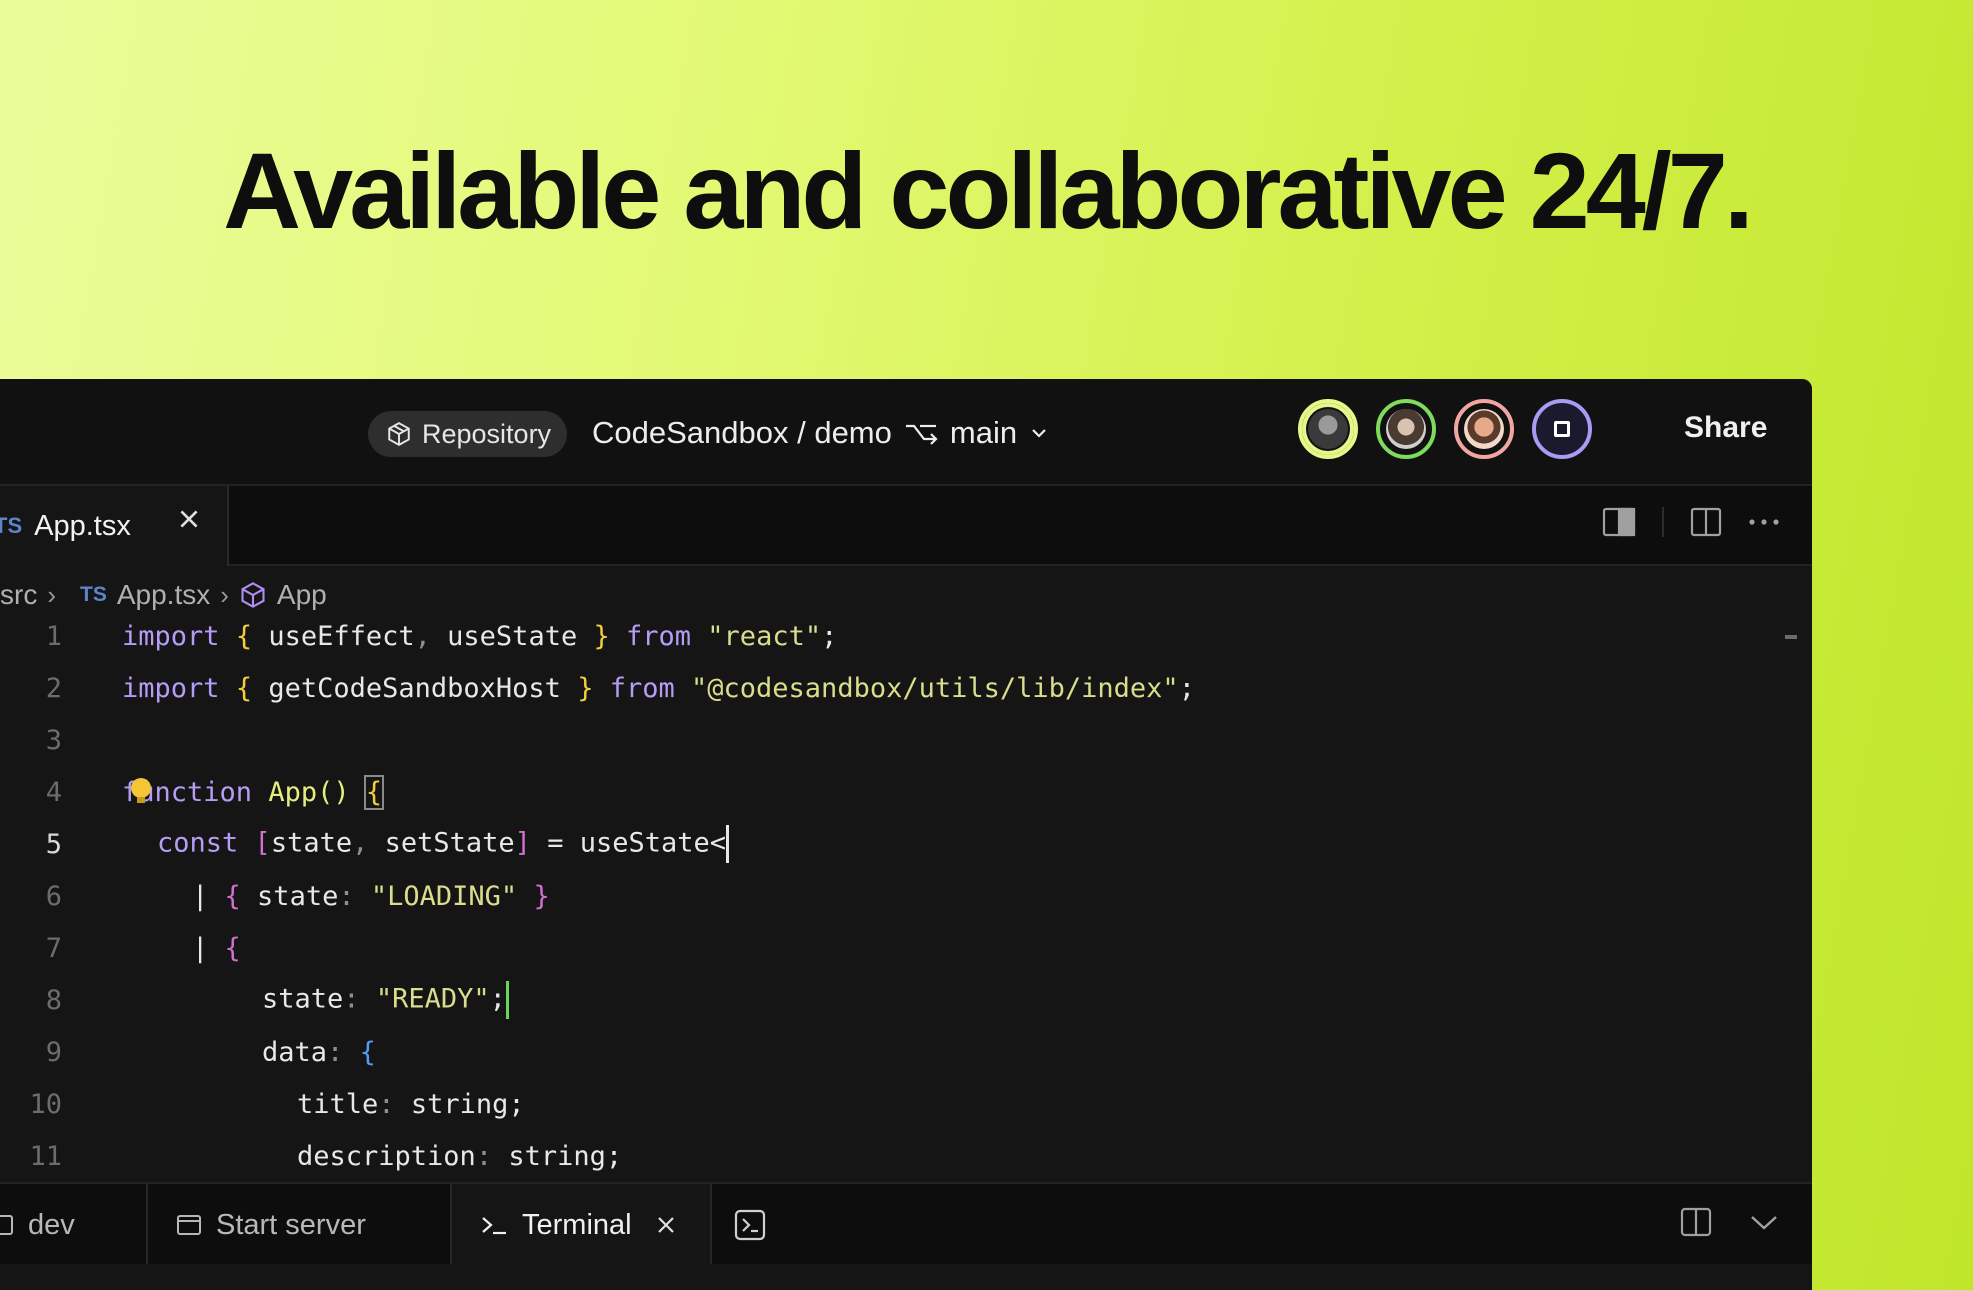  I want to click on breadcrumb: src › TS App.tsx › App, so click(163, 595).